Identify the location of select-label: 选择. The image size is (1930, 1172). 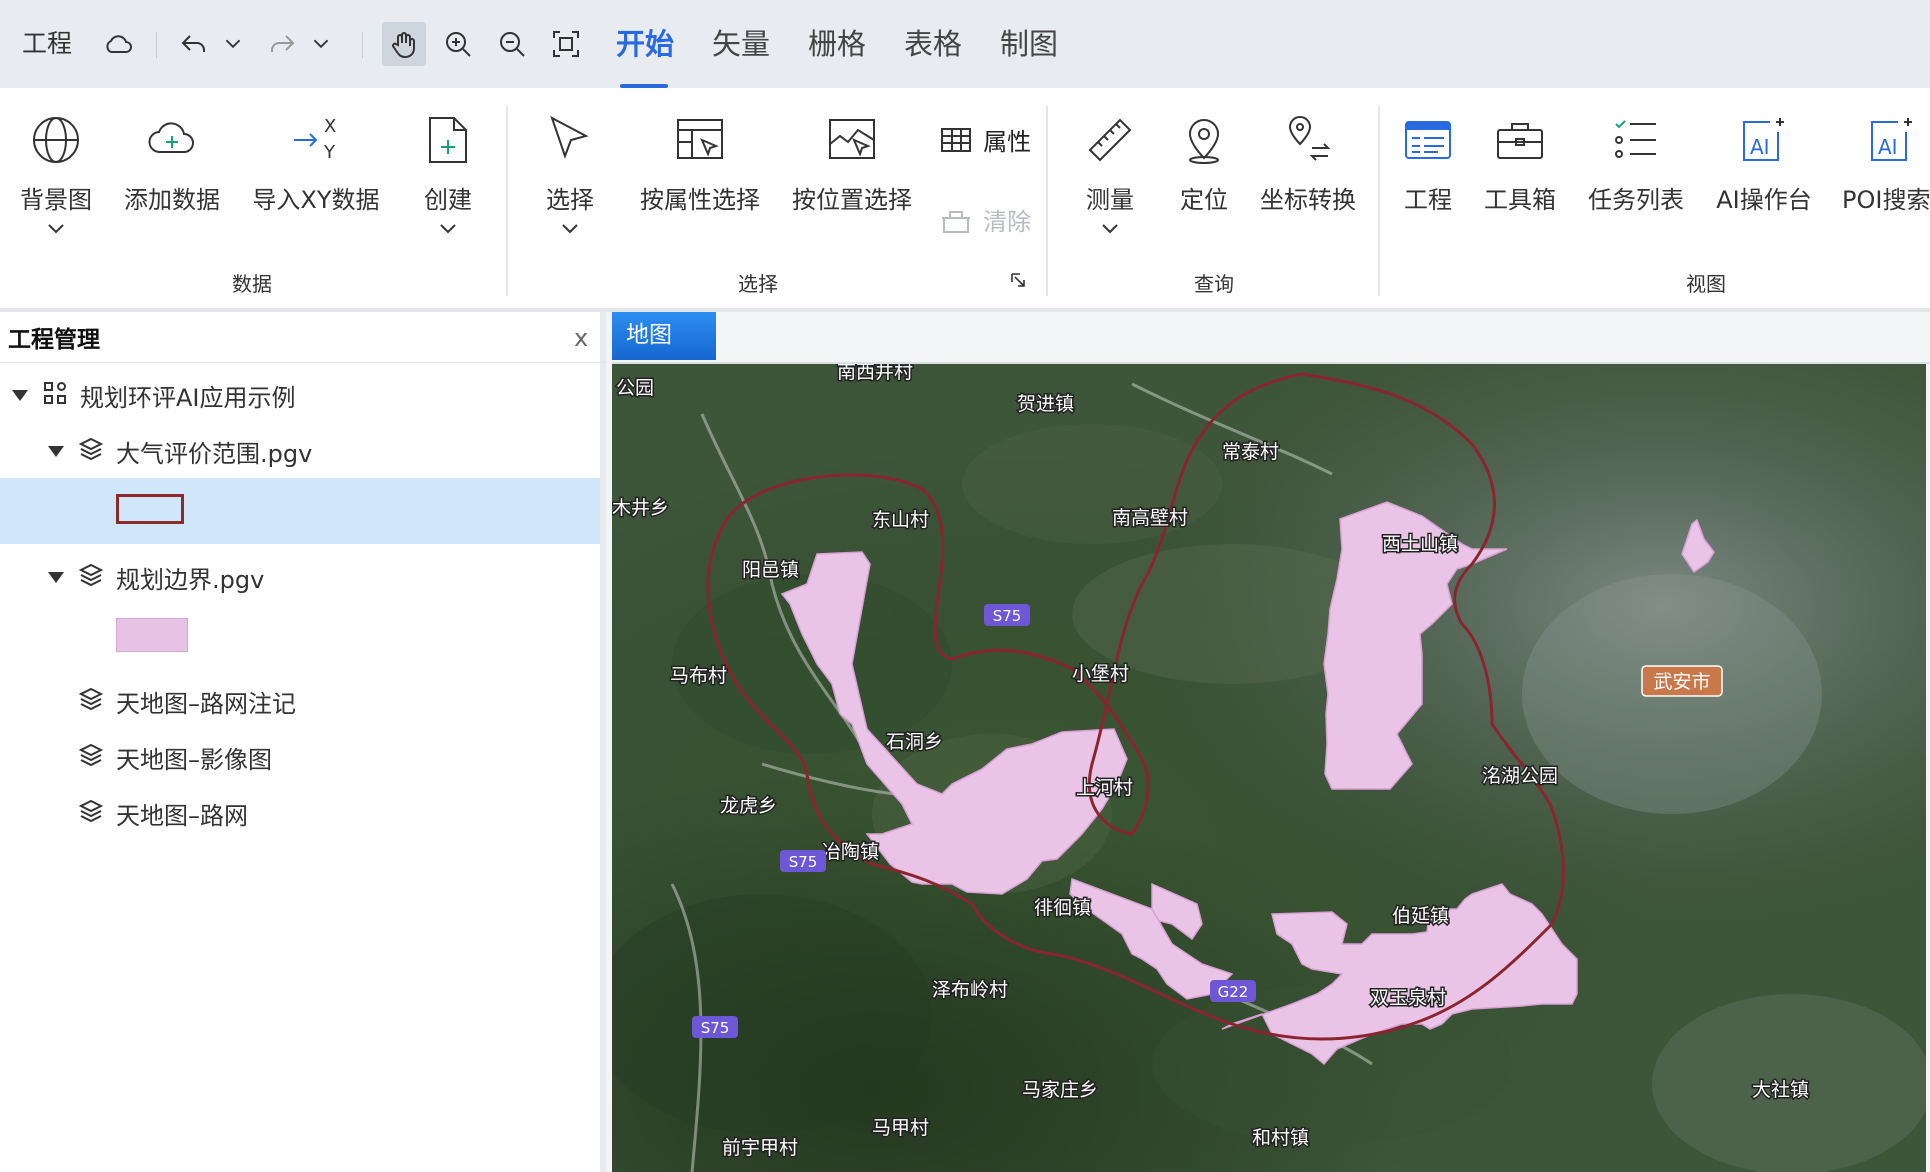
(570, 200).